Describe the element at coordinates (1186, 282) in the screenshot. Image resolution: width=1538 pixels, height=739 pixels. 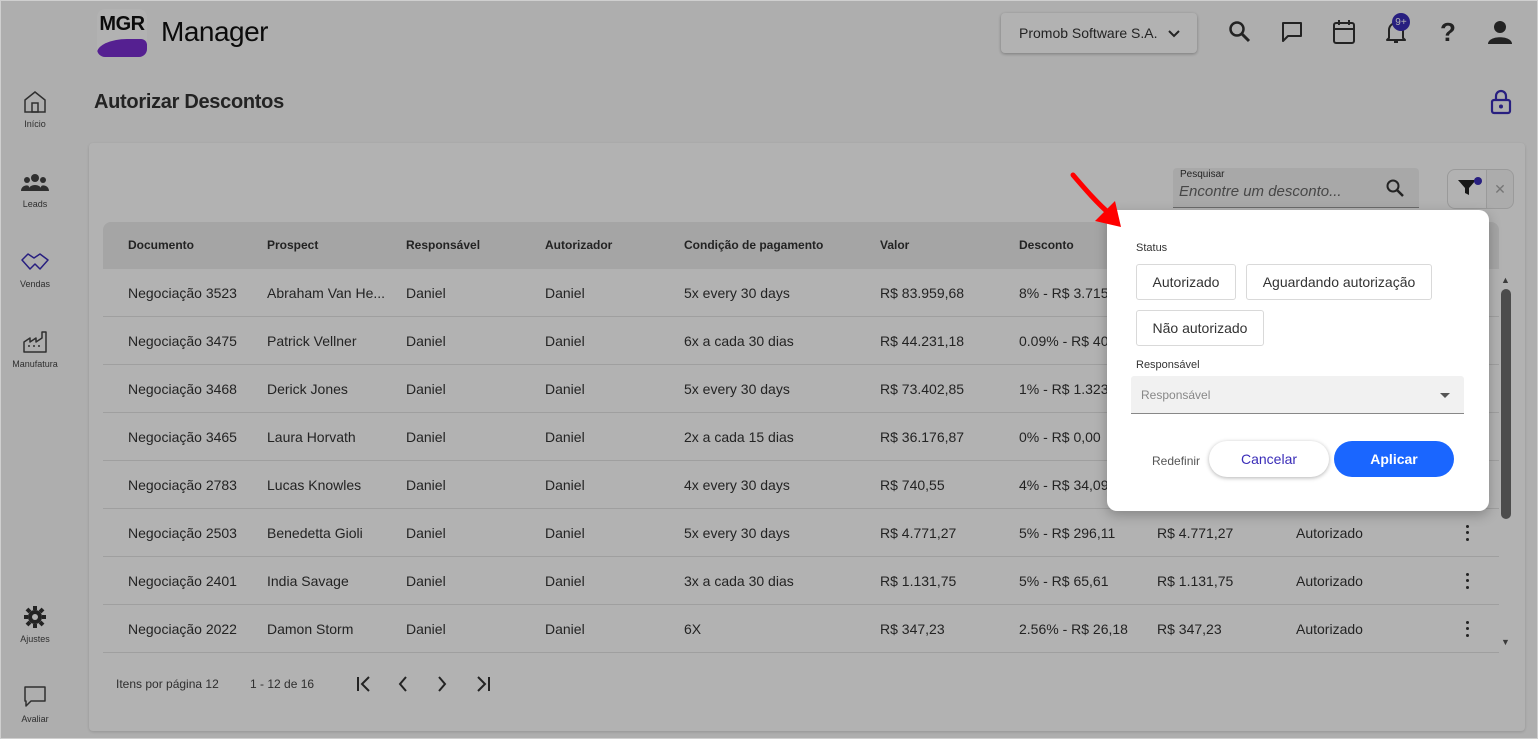
I see `status-option-autorizado: Autorizado` at that location.